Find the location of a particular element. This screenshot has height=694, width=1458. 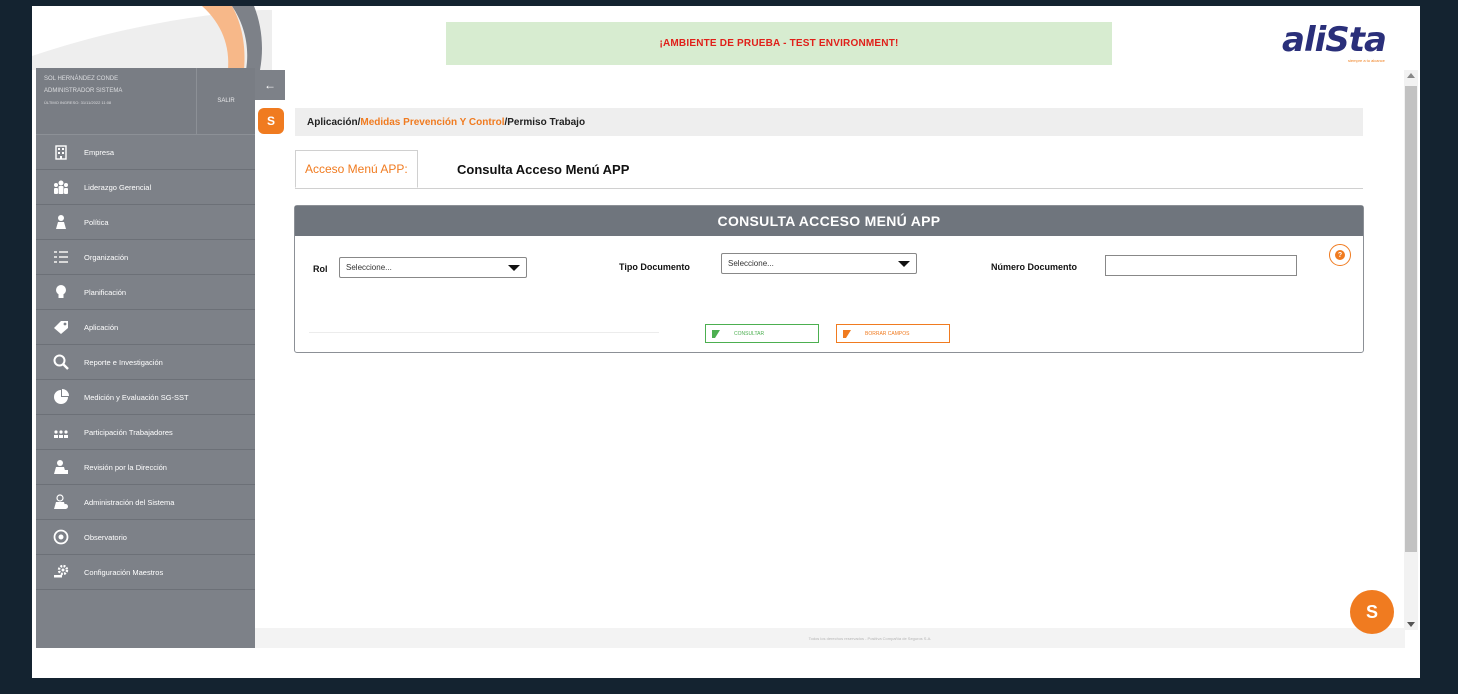

sidebar-item-politica: Política is located at coordinates (145, 222).